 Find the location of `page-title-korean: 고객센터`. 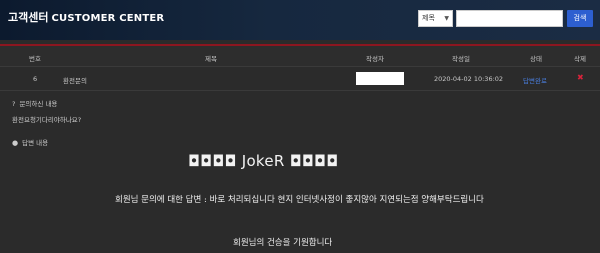

page-title-korean: 고객센터 is located at coordinates (28, 17).